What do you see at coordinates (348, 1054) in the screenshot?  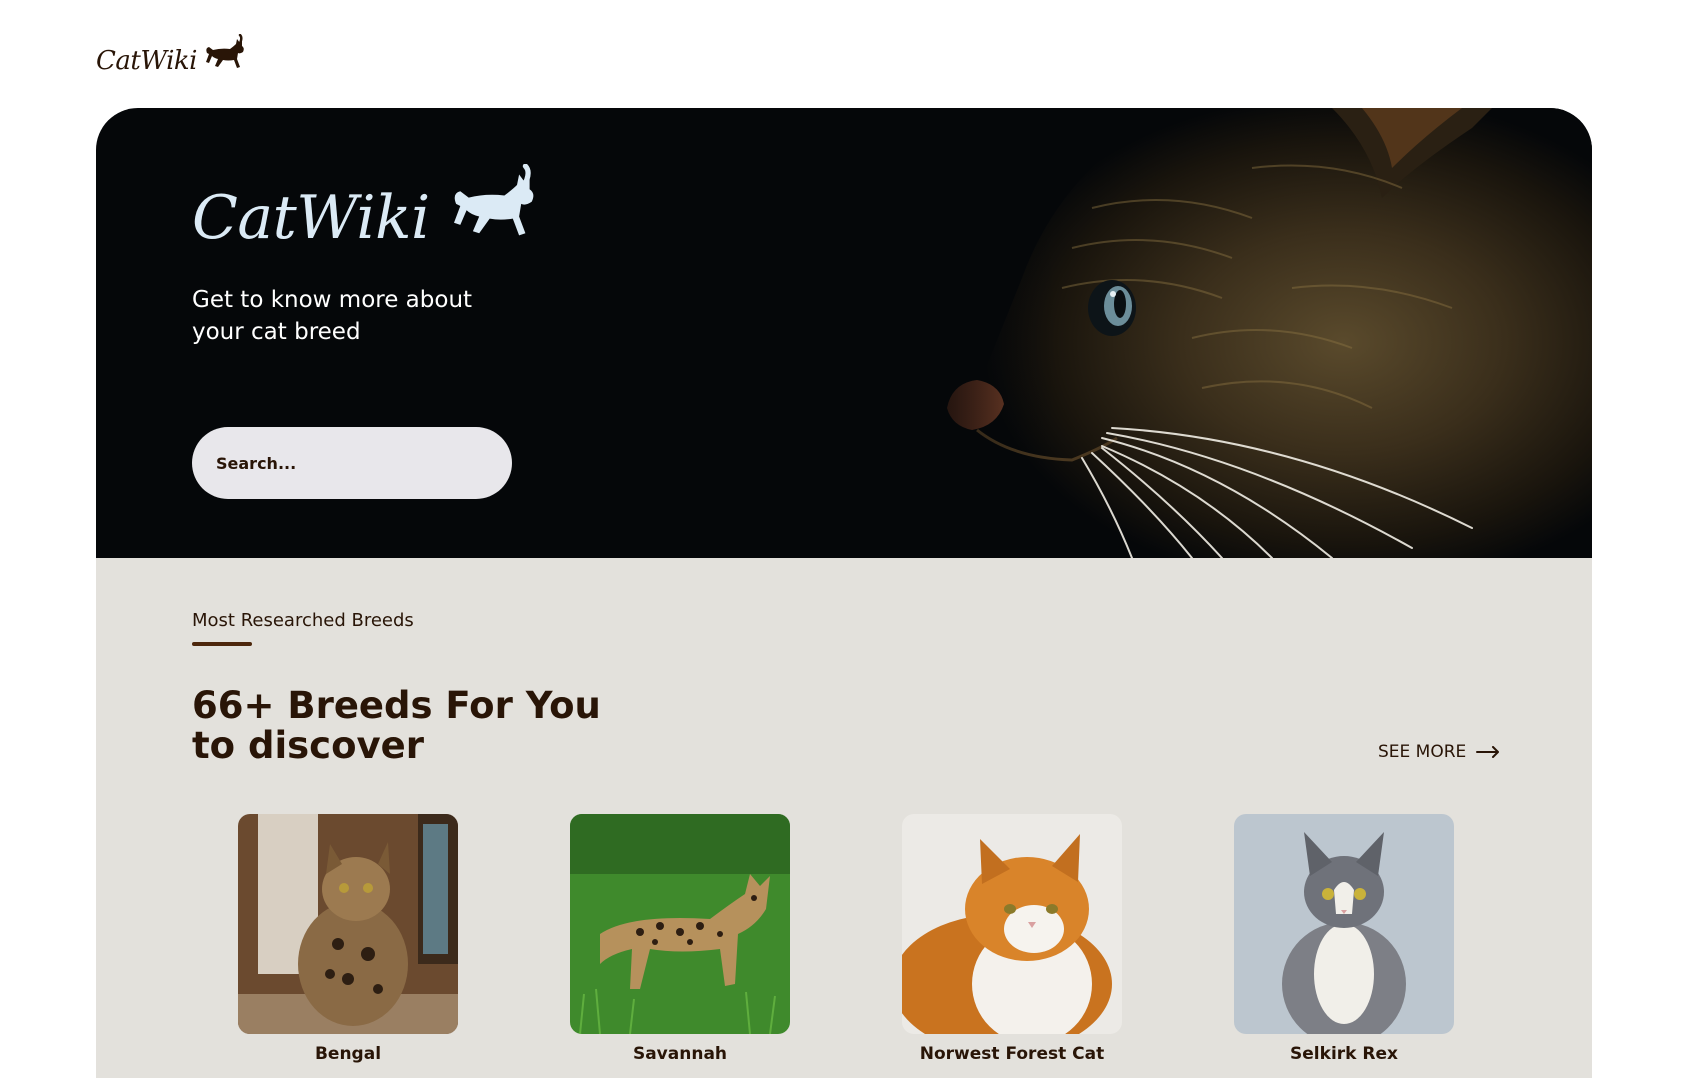 I see `breed-name: Bengal` at bounding box center [348, 1054].